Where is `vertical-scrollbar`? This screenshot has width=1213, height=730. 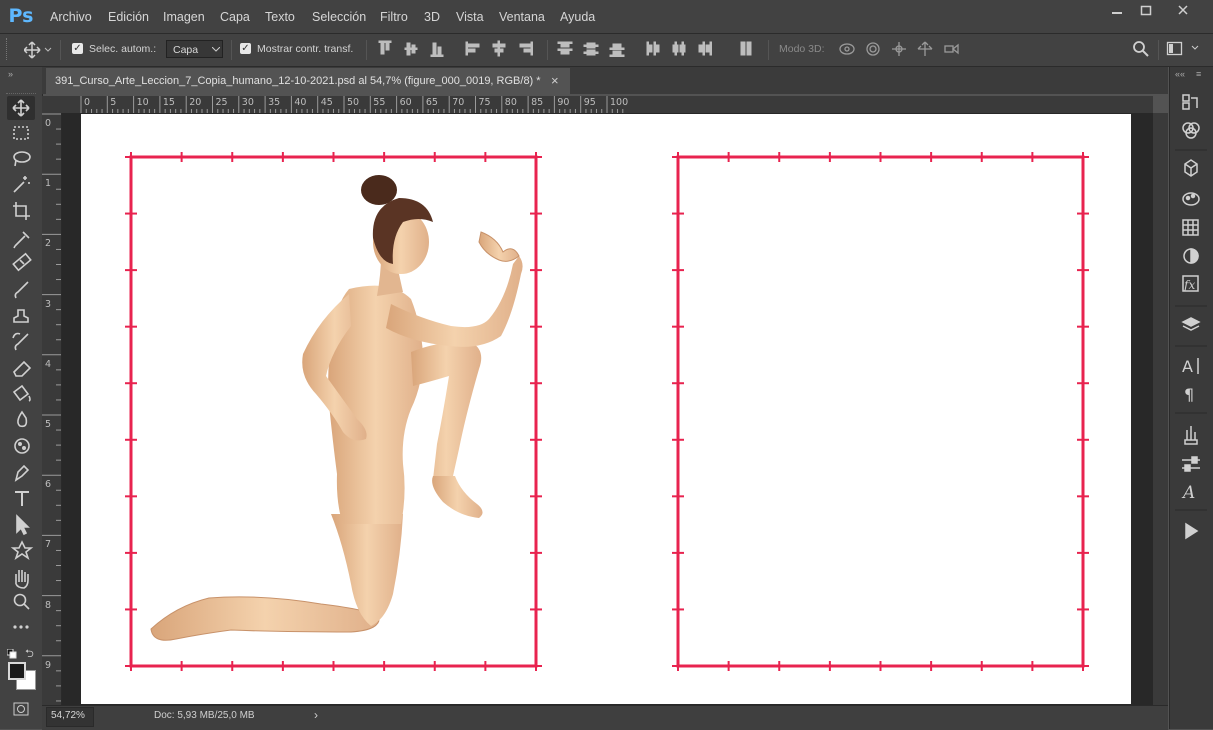 vertical-scrollbar is located at coordinates (1160, 409).